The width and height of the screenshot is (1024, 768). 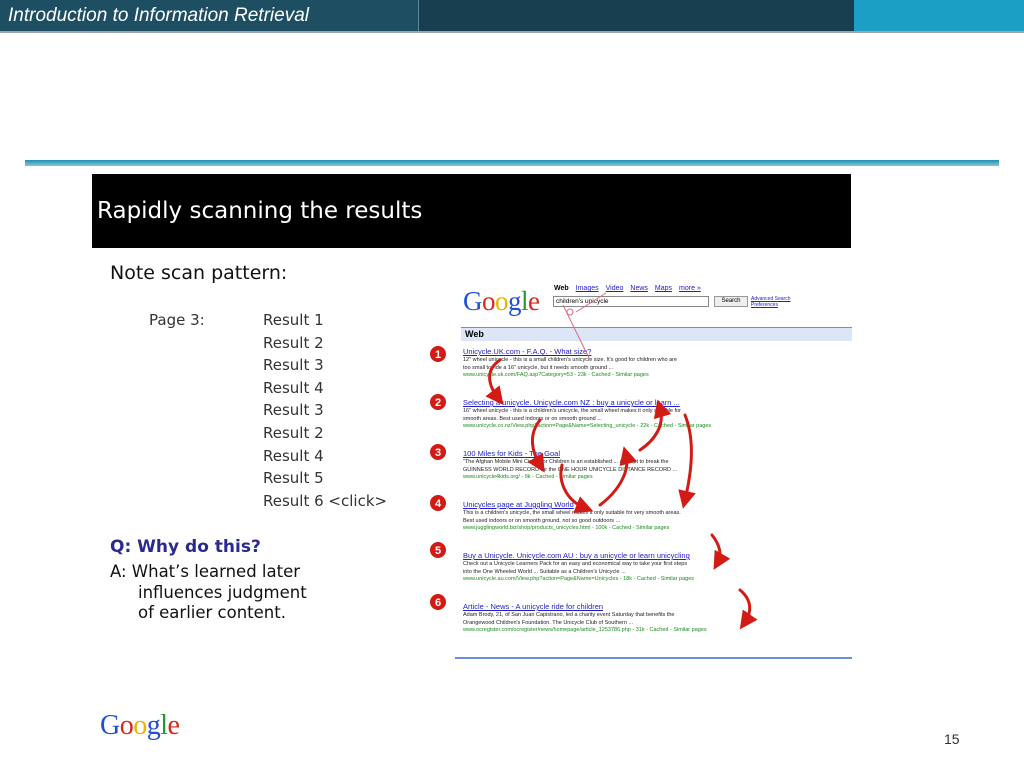 I want to click on badge-number: 3, so click(x=438, y=453).